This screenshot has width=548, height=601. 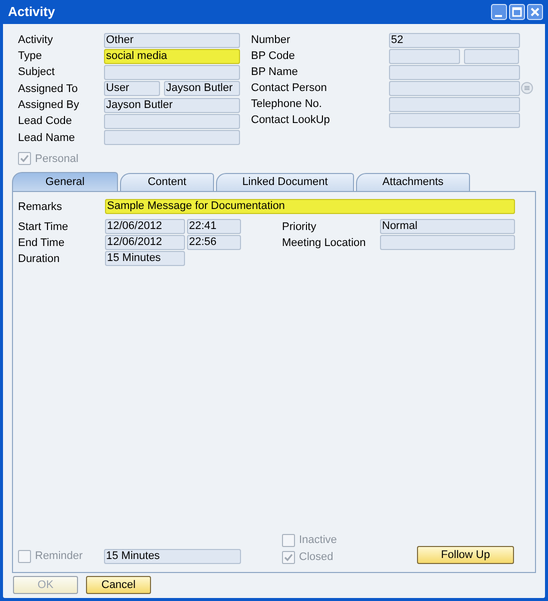 What do you see at coordinates (30, 56) in the screenshot?
I see `field-label: Type` at bounding box center [30, 56].